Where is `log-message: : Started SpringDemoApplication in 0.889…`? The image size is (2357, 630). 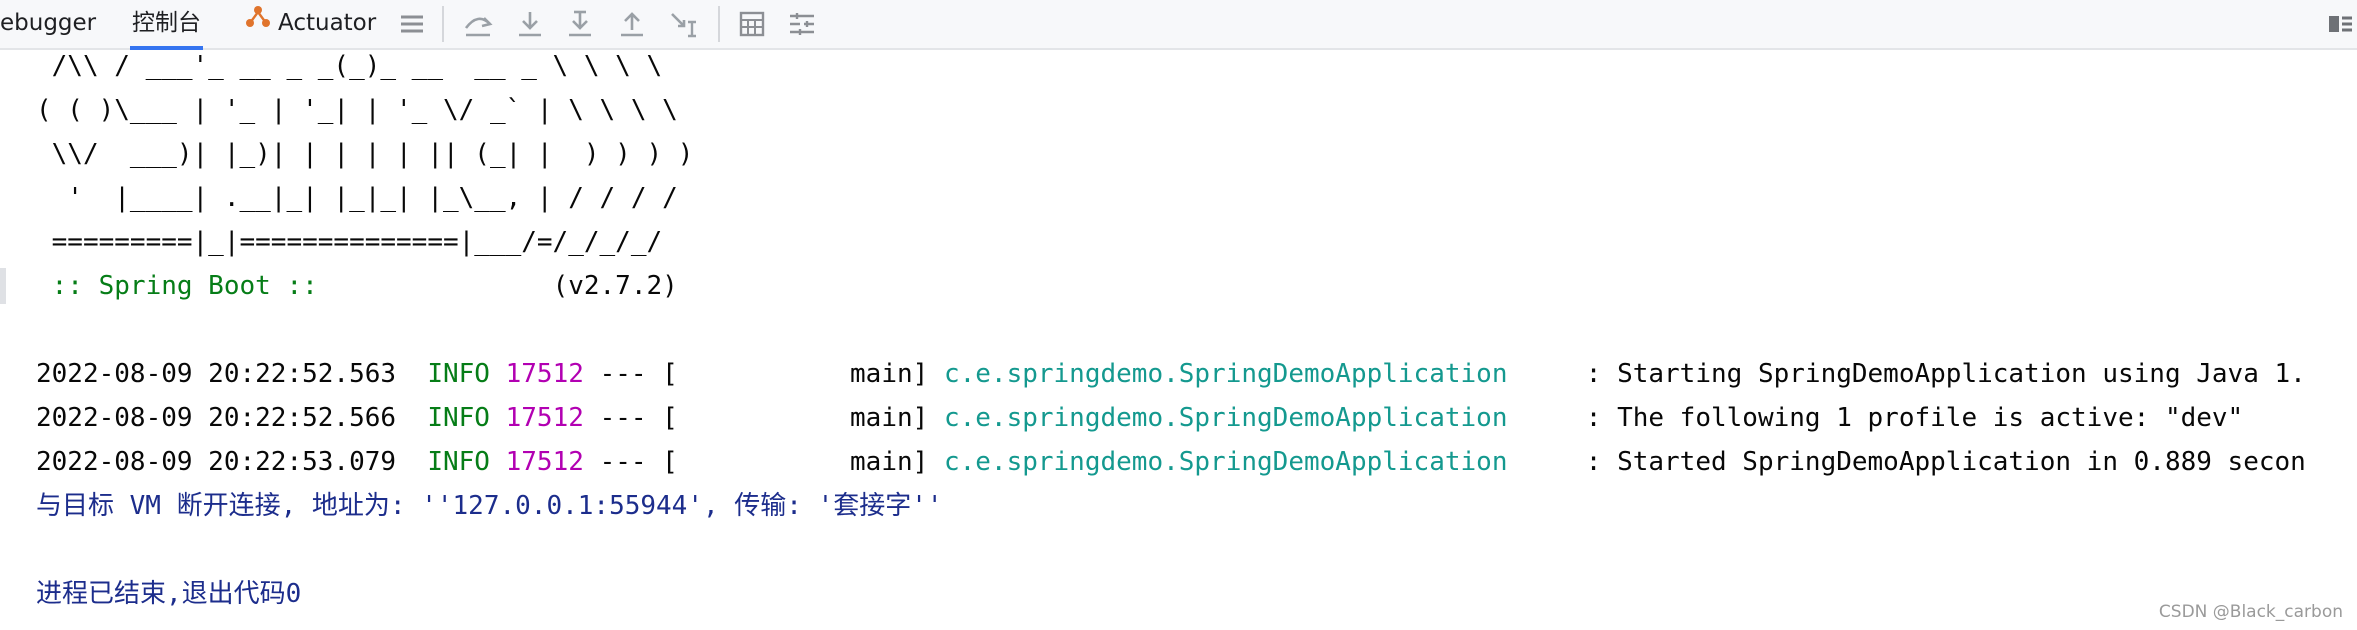 log-message: : Started SpringDemoApplication in 0.889… is located at coordinates (1945, 462).